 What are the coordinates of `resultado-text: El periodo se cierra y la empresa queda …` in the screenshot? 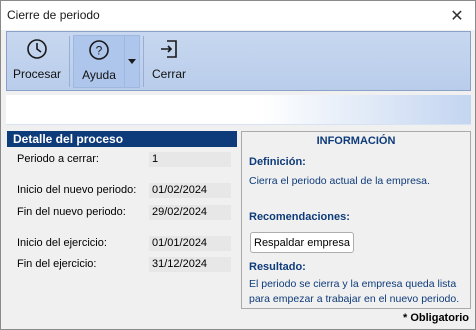 It's located at (354, 291).